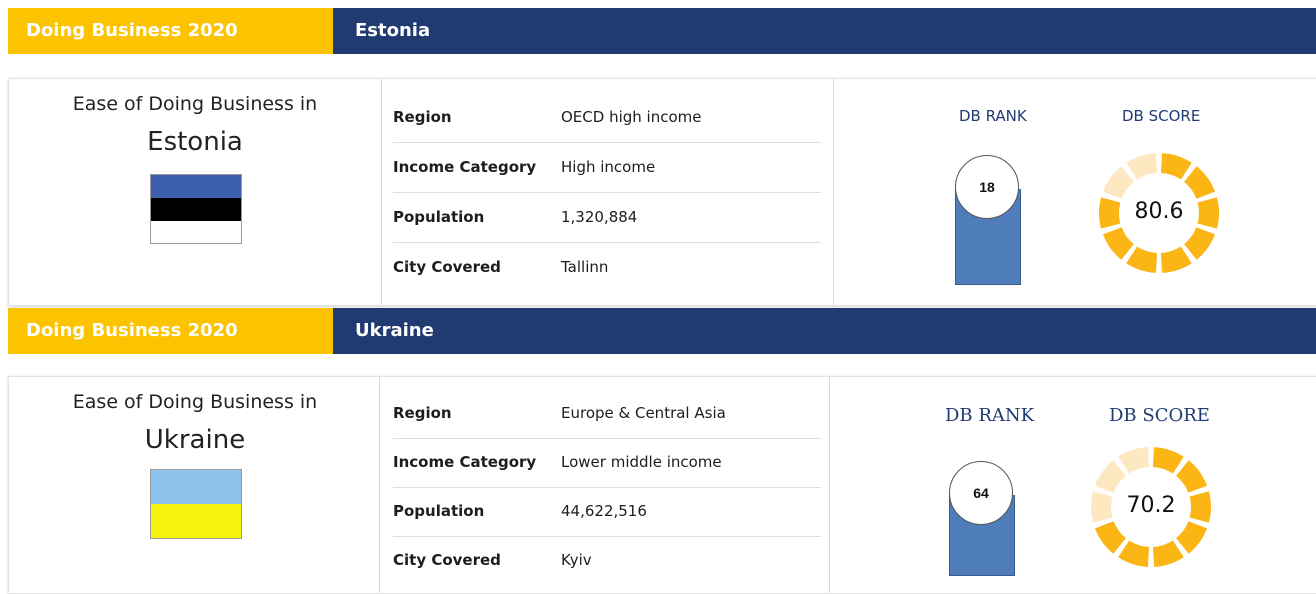 This screenshot has height=594, width=1316. I want to click on info-value: Tallinn, so click(585, 267).